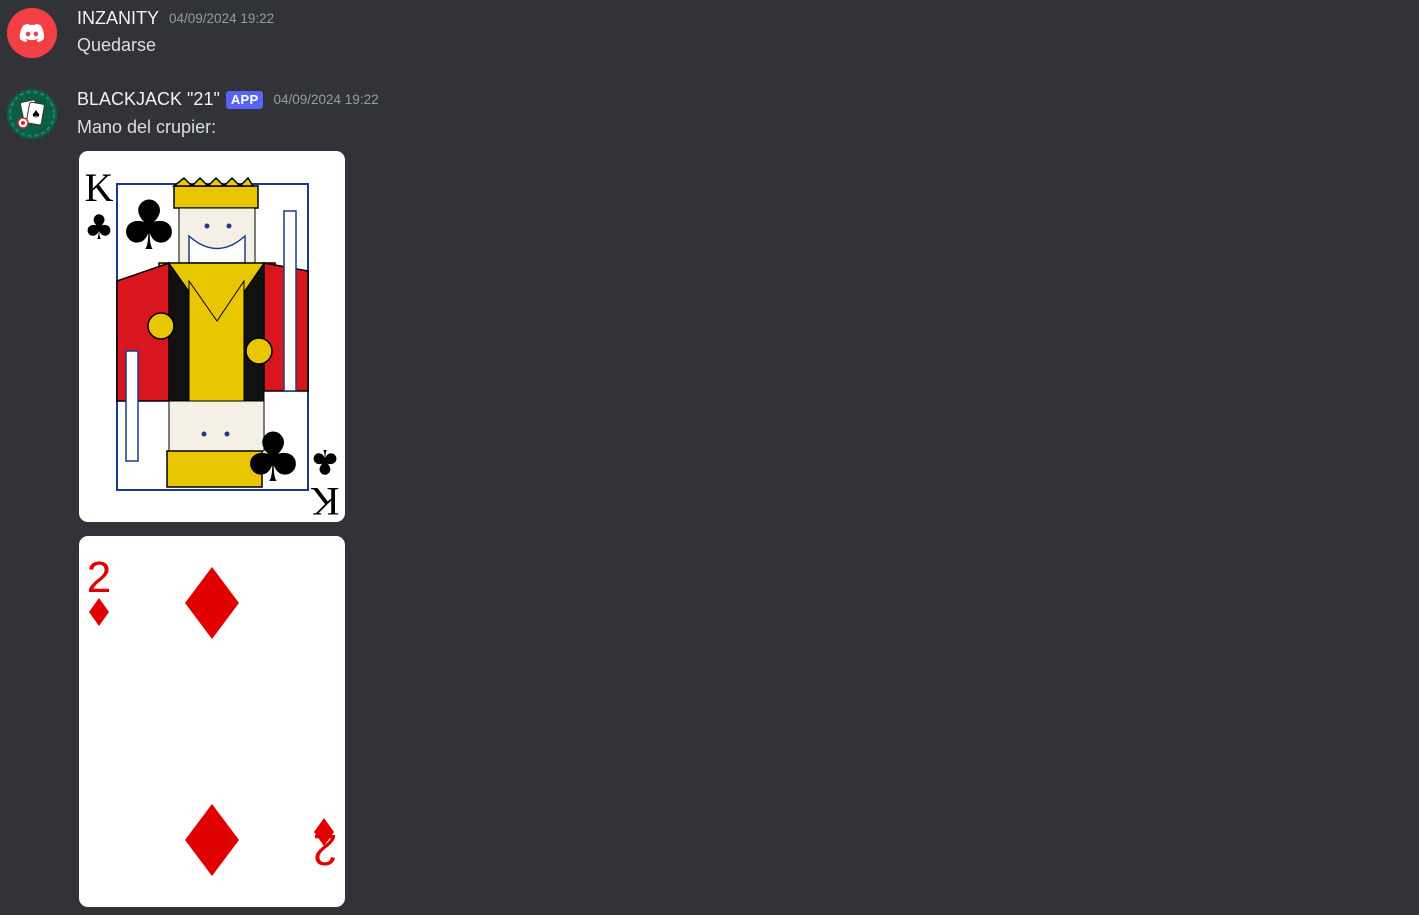 This screenshot has height=915, width=1419. I want to click on discord-logo-icon, so click(32, 33).